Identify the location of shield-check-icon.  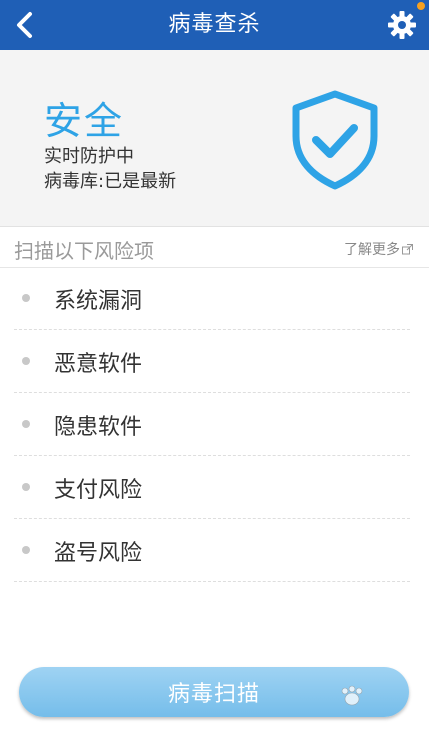
(335, 140).